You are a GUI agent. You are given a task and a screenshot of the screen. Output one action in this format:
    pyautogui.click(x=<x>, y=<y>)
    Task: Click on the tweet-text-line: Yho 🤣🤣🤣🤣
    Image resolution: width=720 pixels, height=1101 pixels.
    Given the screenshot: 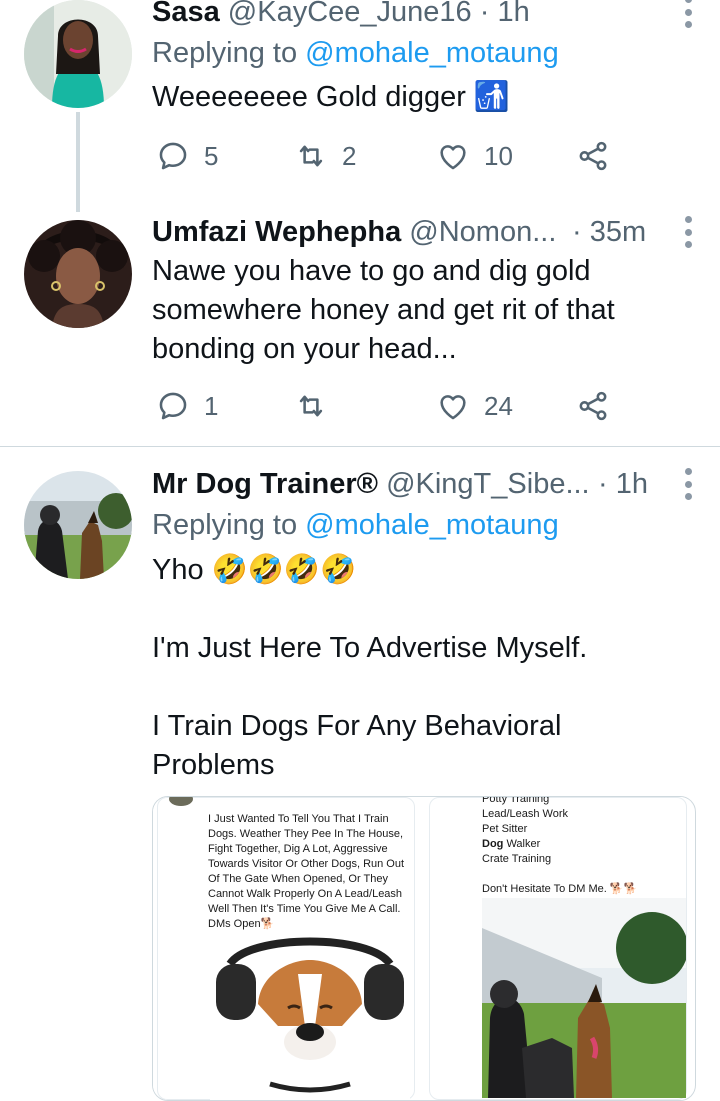 What is the action you would take?
    pyautogui.click(x=254, y=570)
    